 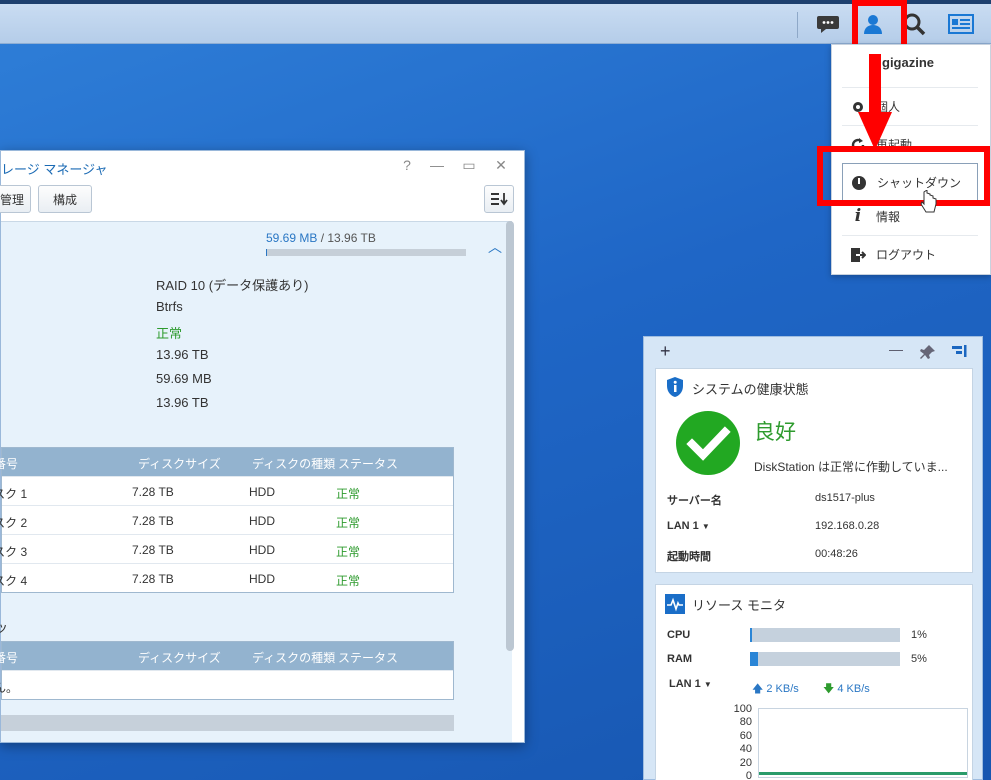 What do you see at coordinates (928, 352) in the screenshot?
I see `pin-icon` at bounding box center [928, 352].